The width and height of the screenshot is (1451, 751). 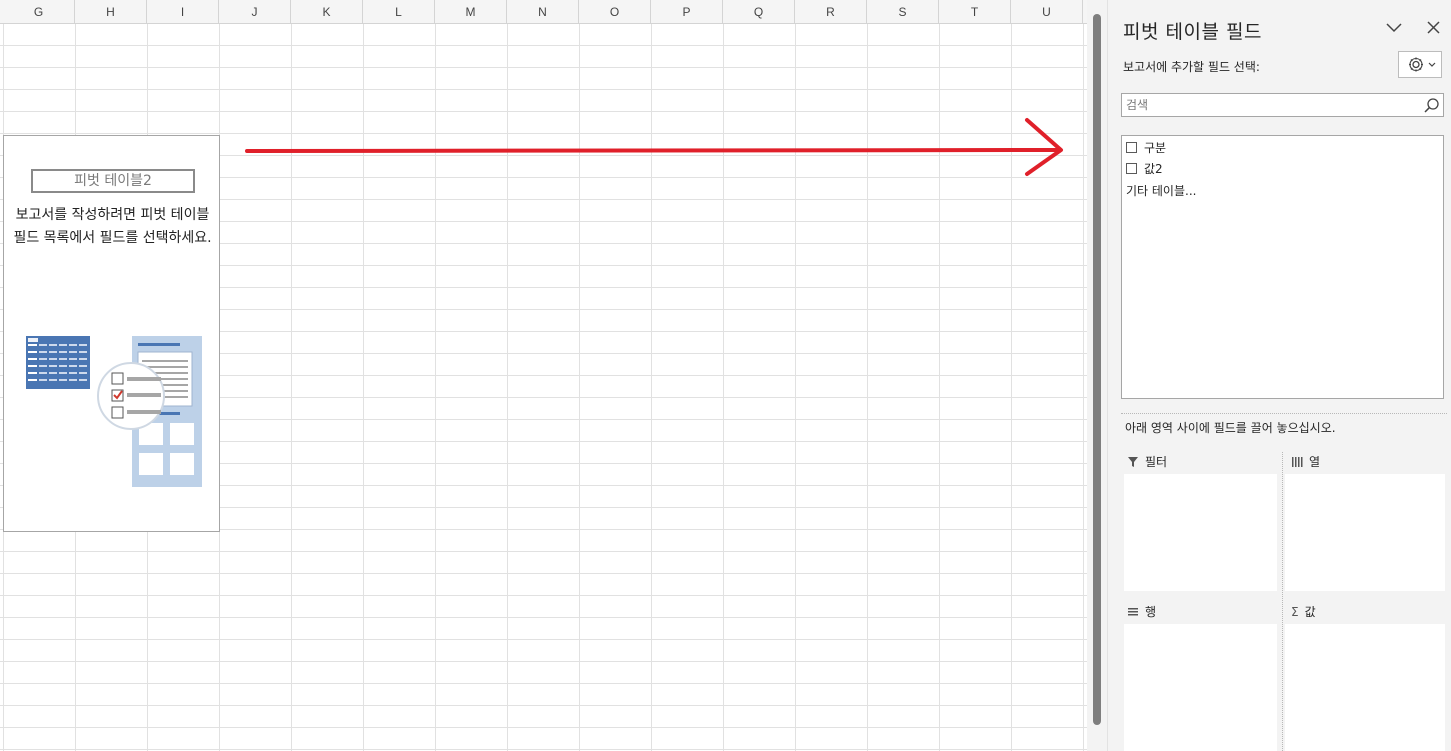 I want to click on checklist-icon, so click(x=131, y=396).